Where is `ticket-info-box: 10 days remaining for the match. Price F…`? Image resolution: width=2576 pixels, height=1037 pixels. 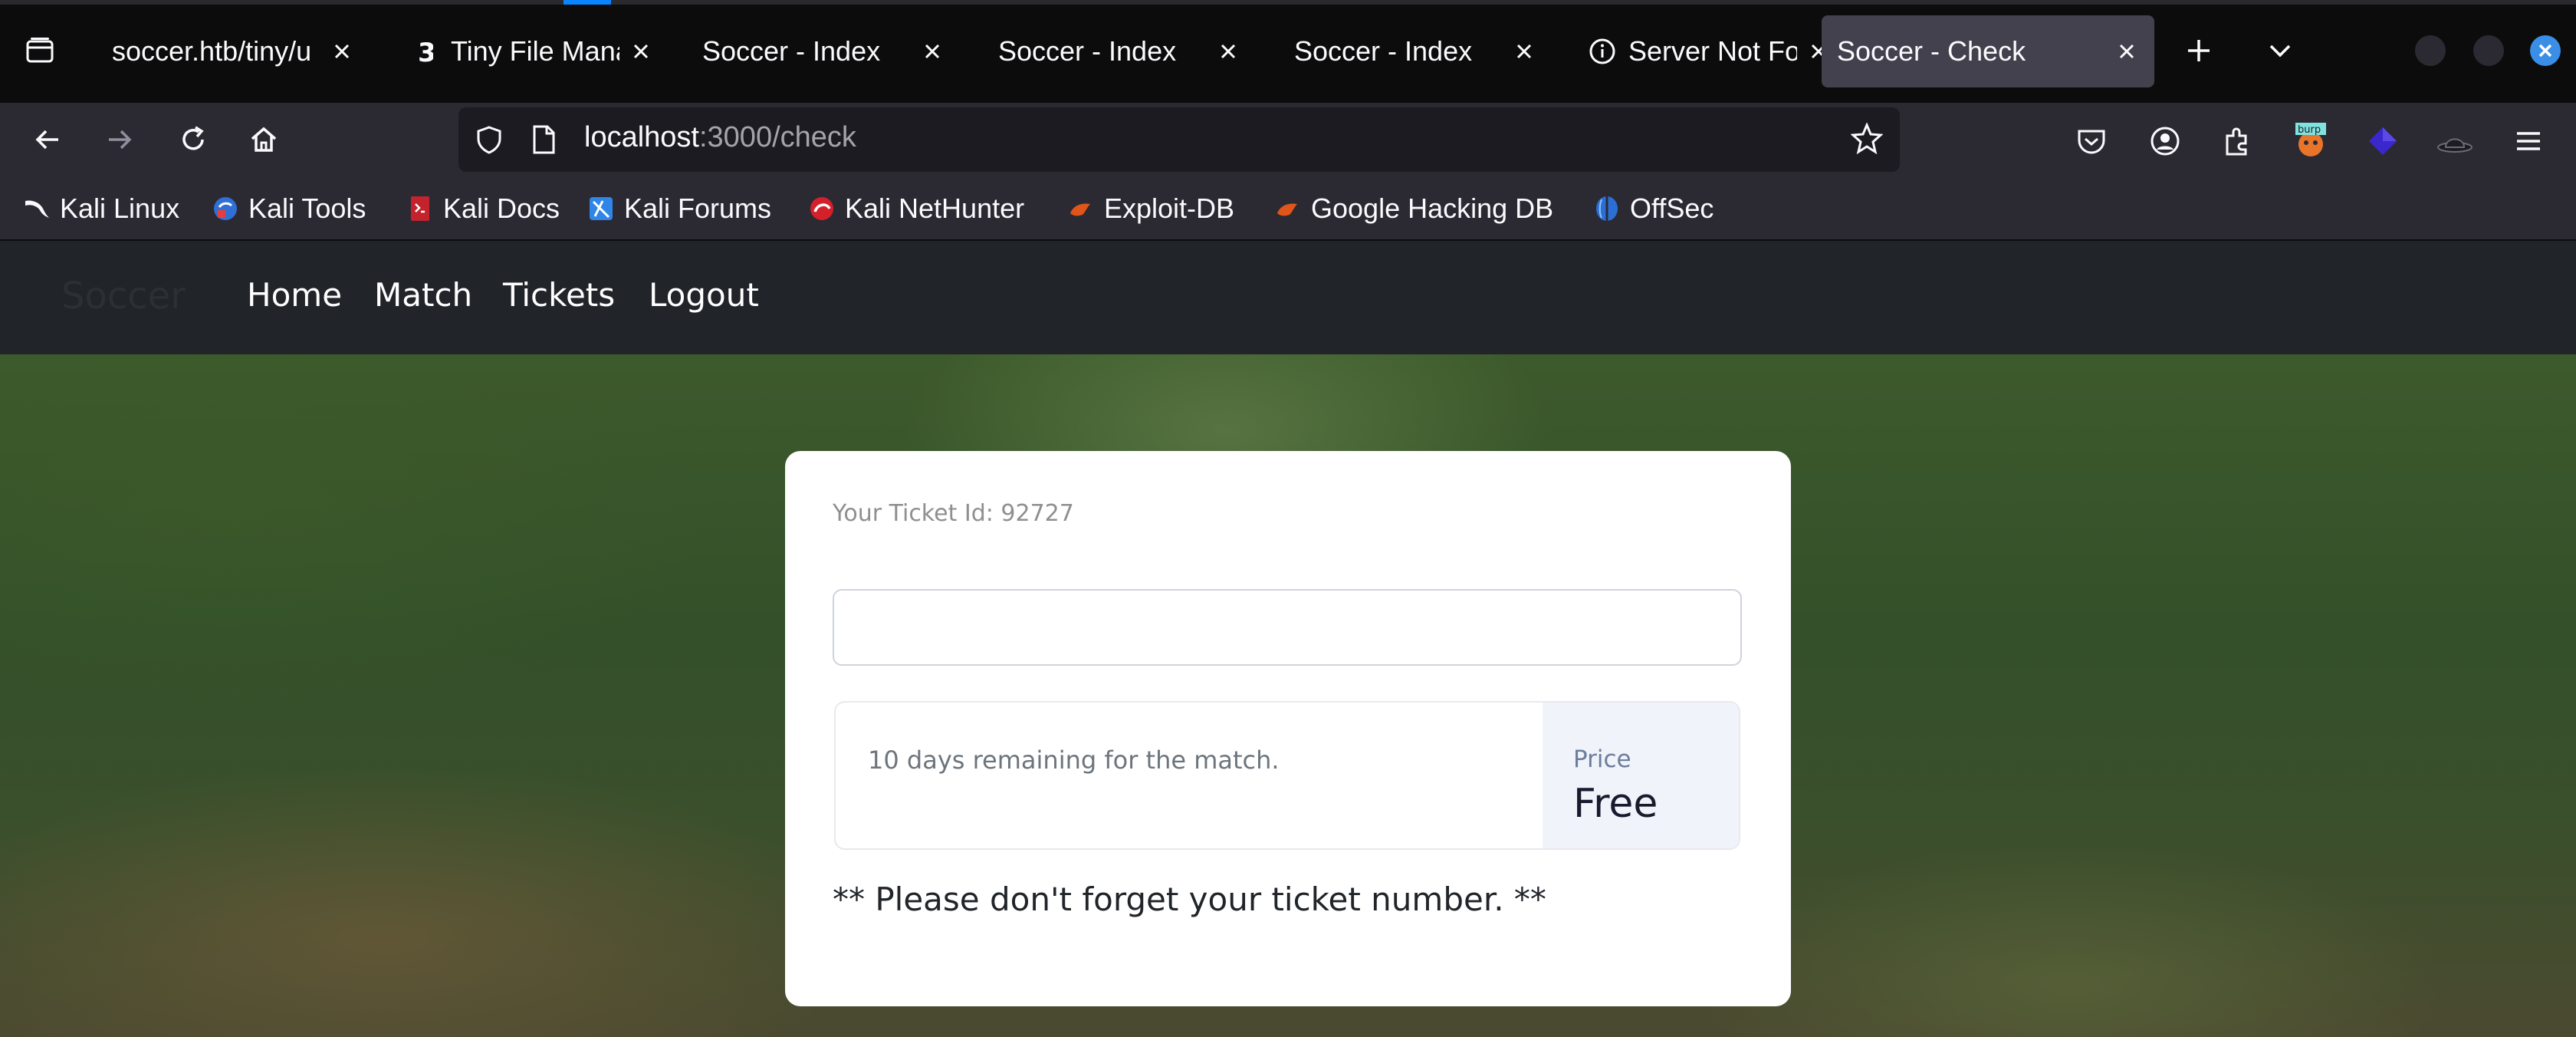 ticket-info-box: 10 days remaining for the match. Price F… is located at coordinates (1287, 775).